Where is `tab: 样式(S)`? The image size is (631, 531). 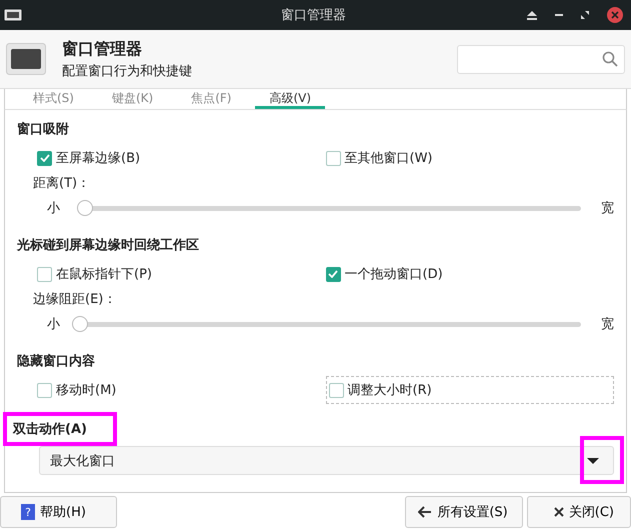 tab: 样式(S) is located at coordinates (53, 99).